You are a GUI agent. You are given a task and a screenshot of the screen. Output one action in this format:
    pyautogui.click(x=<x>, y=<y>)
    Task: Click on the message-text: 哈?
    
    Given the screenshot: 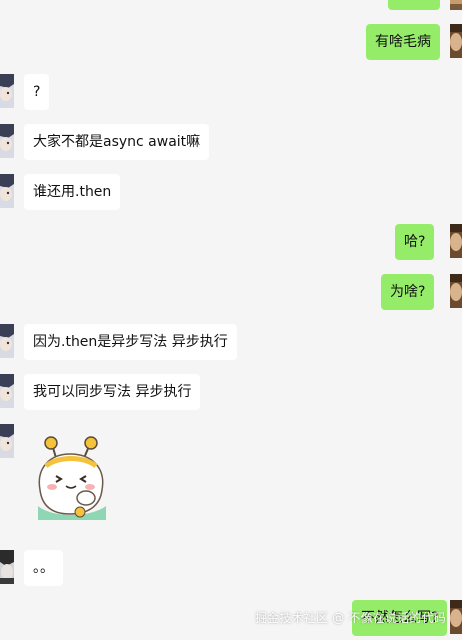 What is the action you would take?
    pyautogui.click(x=415, y=242)
    